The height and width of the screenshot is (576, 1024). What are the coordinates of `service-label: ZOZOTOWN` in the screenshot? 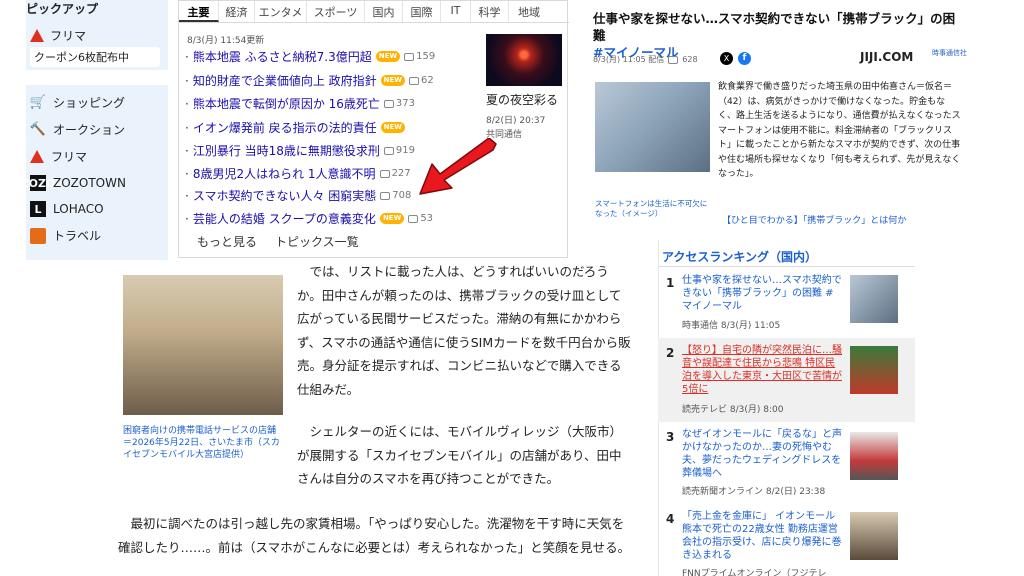 It's located at (89, 183).